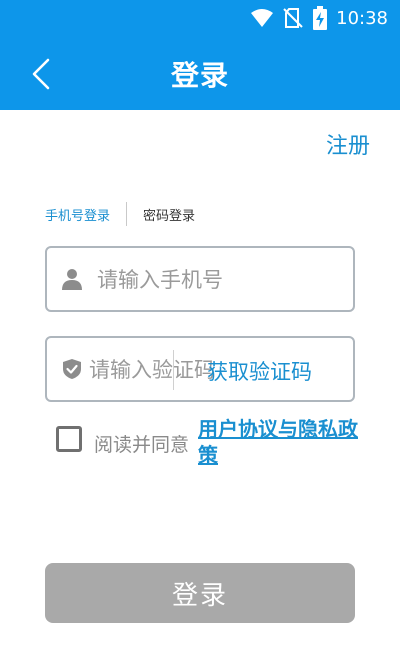  Describe the element at coordinates (77, 214) in the screenshot. I see `tab-phone-login: 手机号登录` at that location.